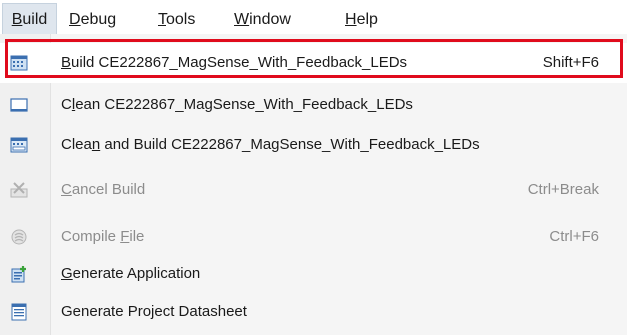 This screenshot has height=335, width=627. Describe the element at coordinates (75, 19) in the screenshot. I see `menu-debug-mnemonic: D` at that location.